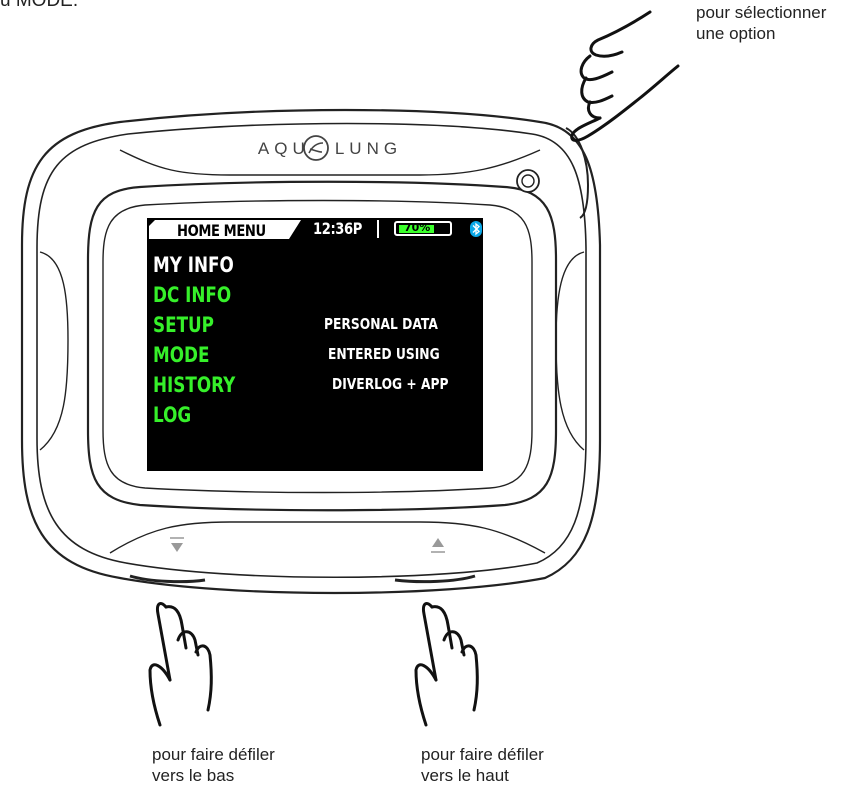  Describe the element at coordinates (446, 664) in the screenshot. I see `pointing-hand-up-icon` at that location.